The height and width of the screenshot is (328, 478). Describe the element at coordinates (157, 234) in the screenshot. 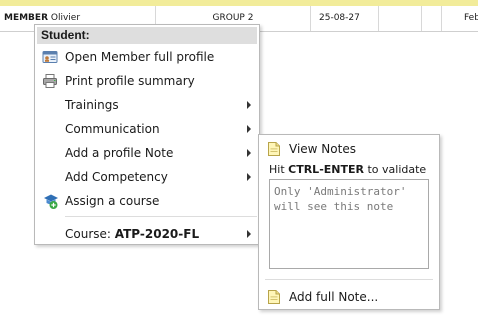

I see `course-code: ATP-2020-FL` at that location.